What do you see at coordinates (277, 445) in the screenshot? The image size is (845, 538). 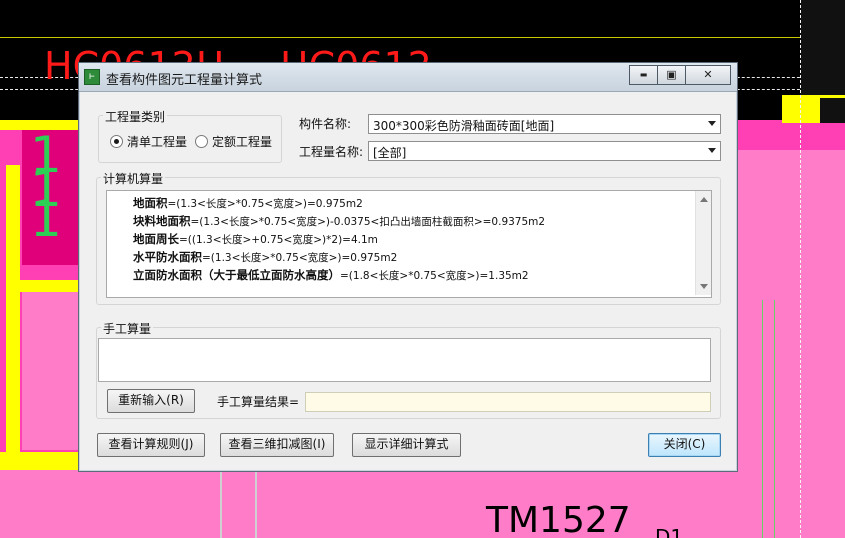 I see `view-3d-deduction-button: 查看三维扣减图(I)` at bounding box center [277, 445].